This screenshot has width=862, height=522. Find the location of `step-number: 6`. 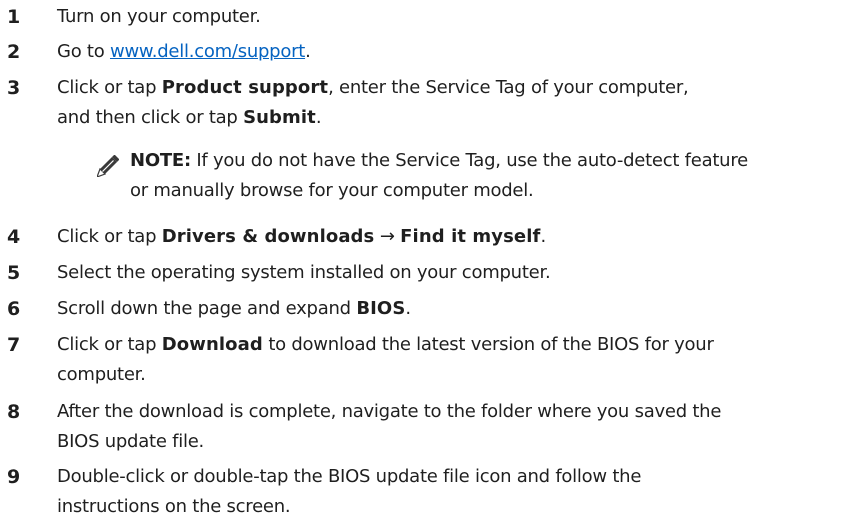

step-number: 6 is located at coordinates (14, 309).